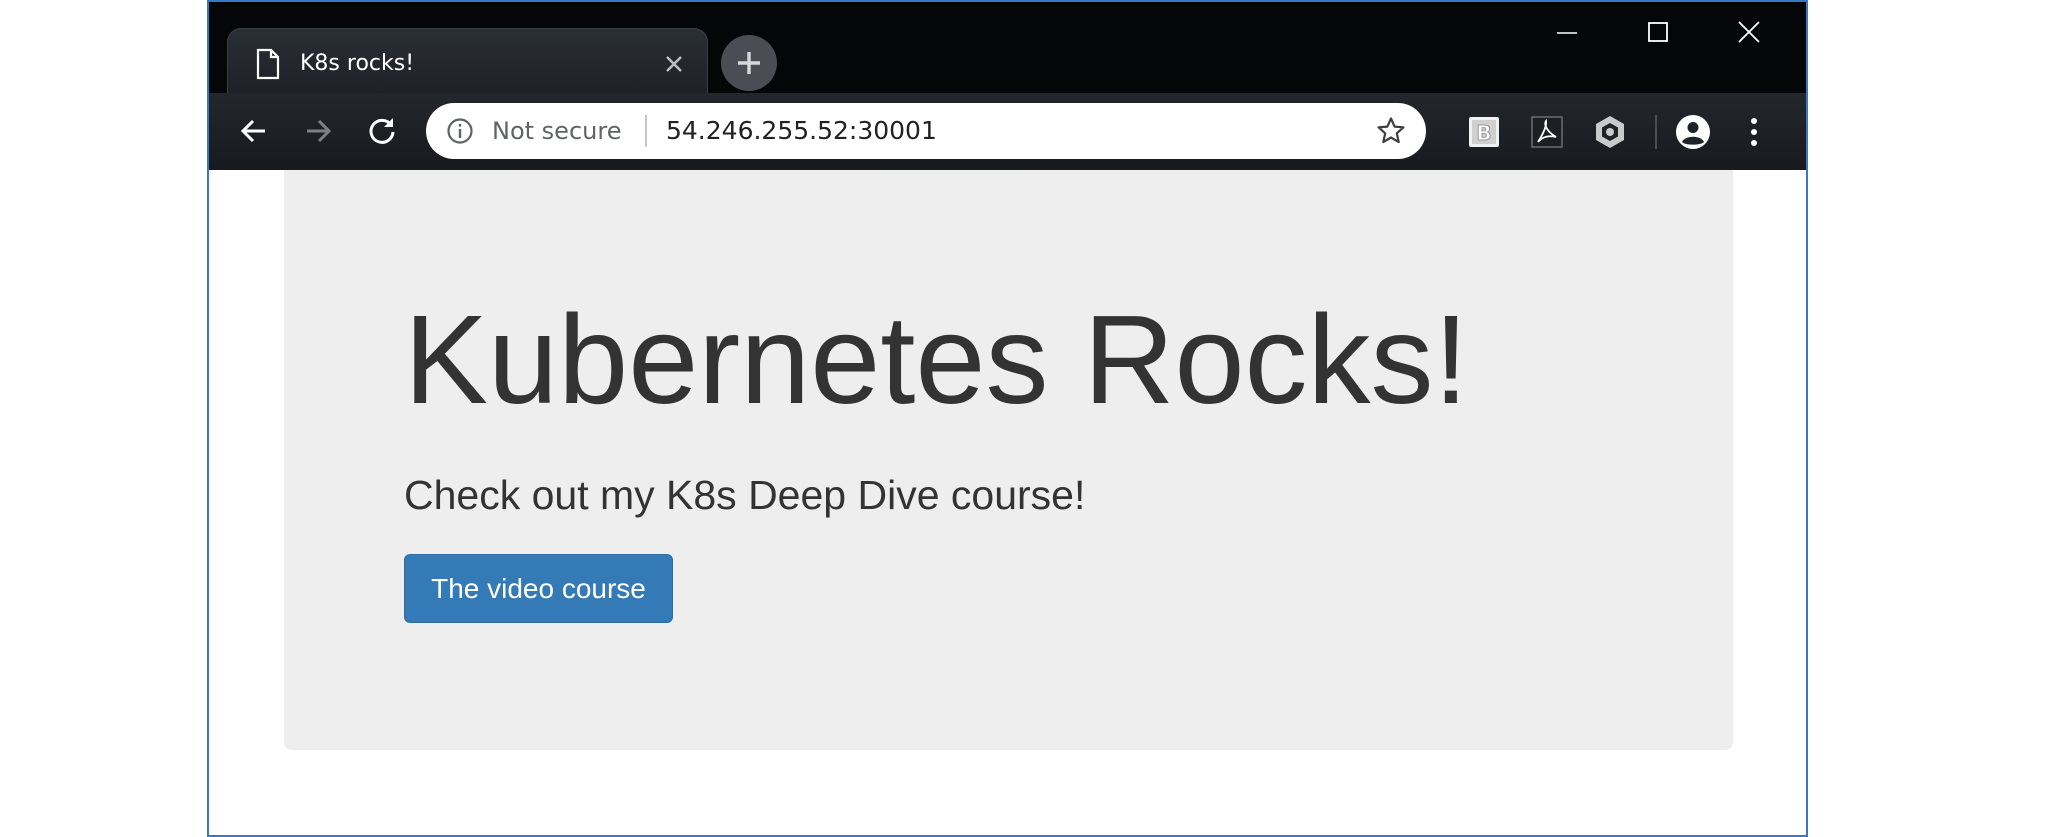 The image size is (2049, 837). I want to click on arrow-right-icon, so click(319, 131).